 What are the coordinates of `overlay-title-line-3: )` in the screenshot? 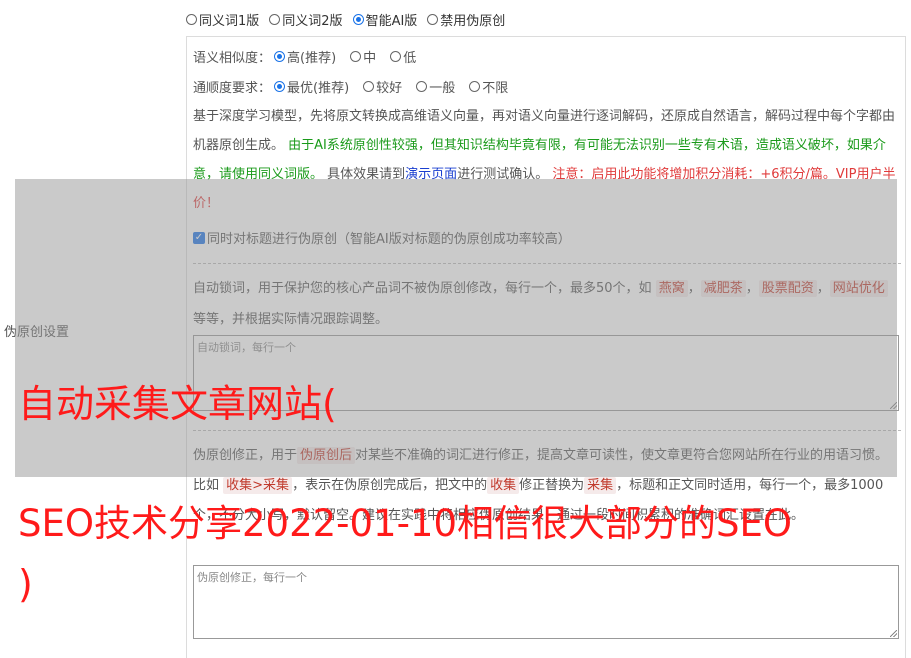 It's located at (25, 584).